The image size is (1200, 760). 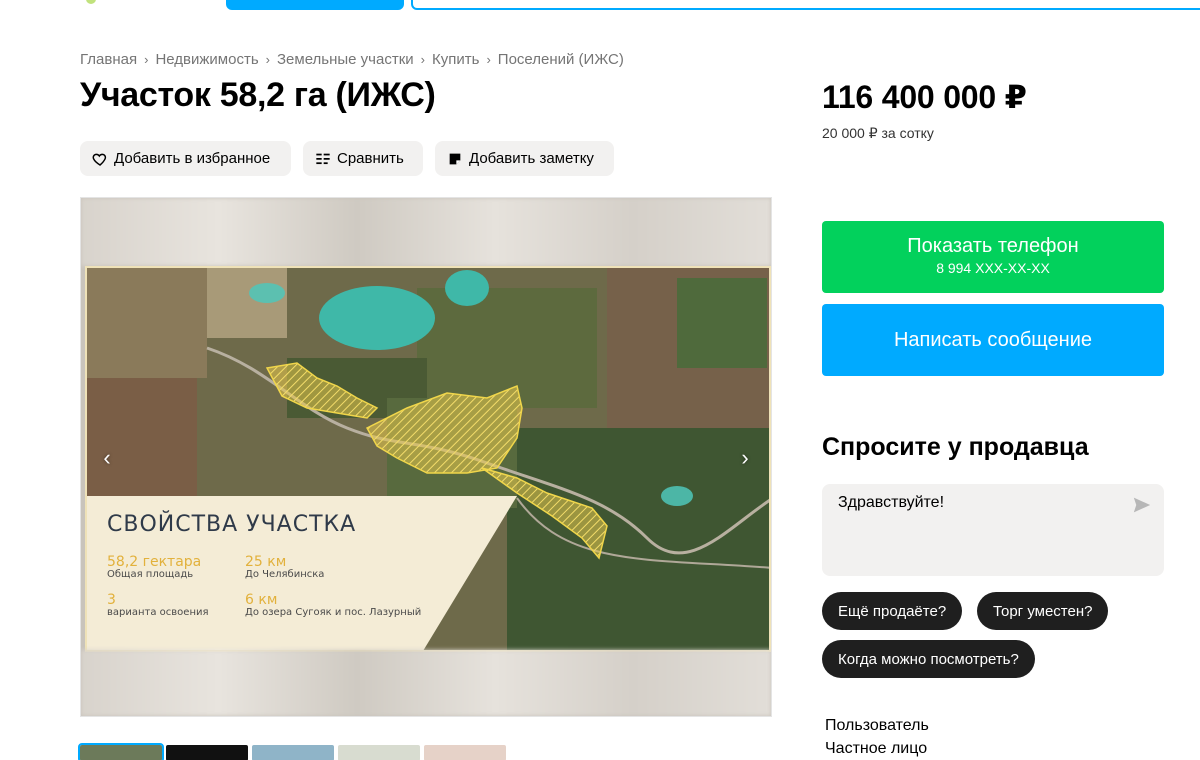 I want to click on gallery-thumbnails, so click(x=292, y=751).